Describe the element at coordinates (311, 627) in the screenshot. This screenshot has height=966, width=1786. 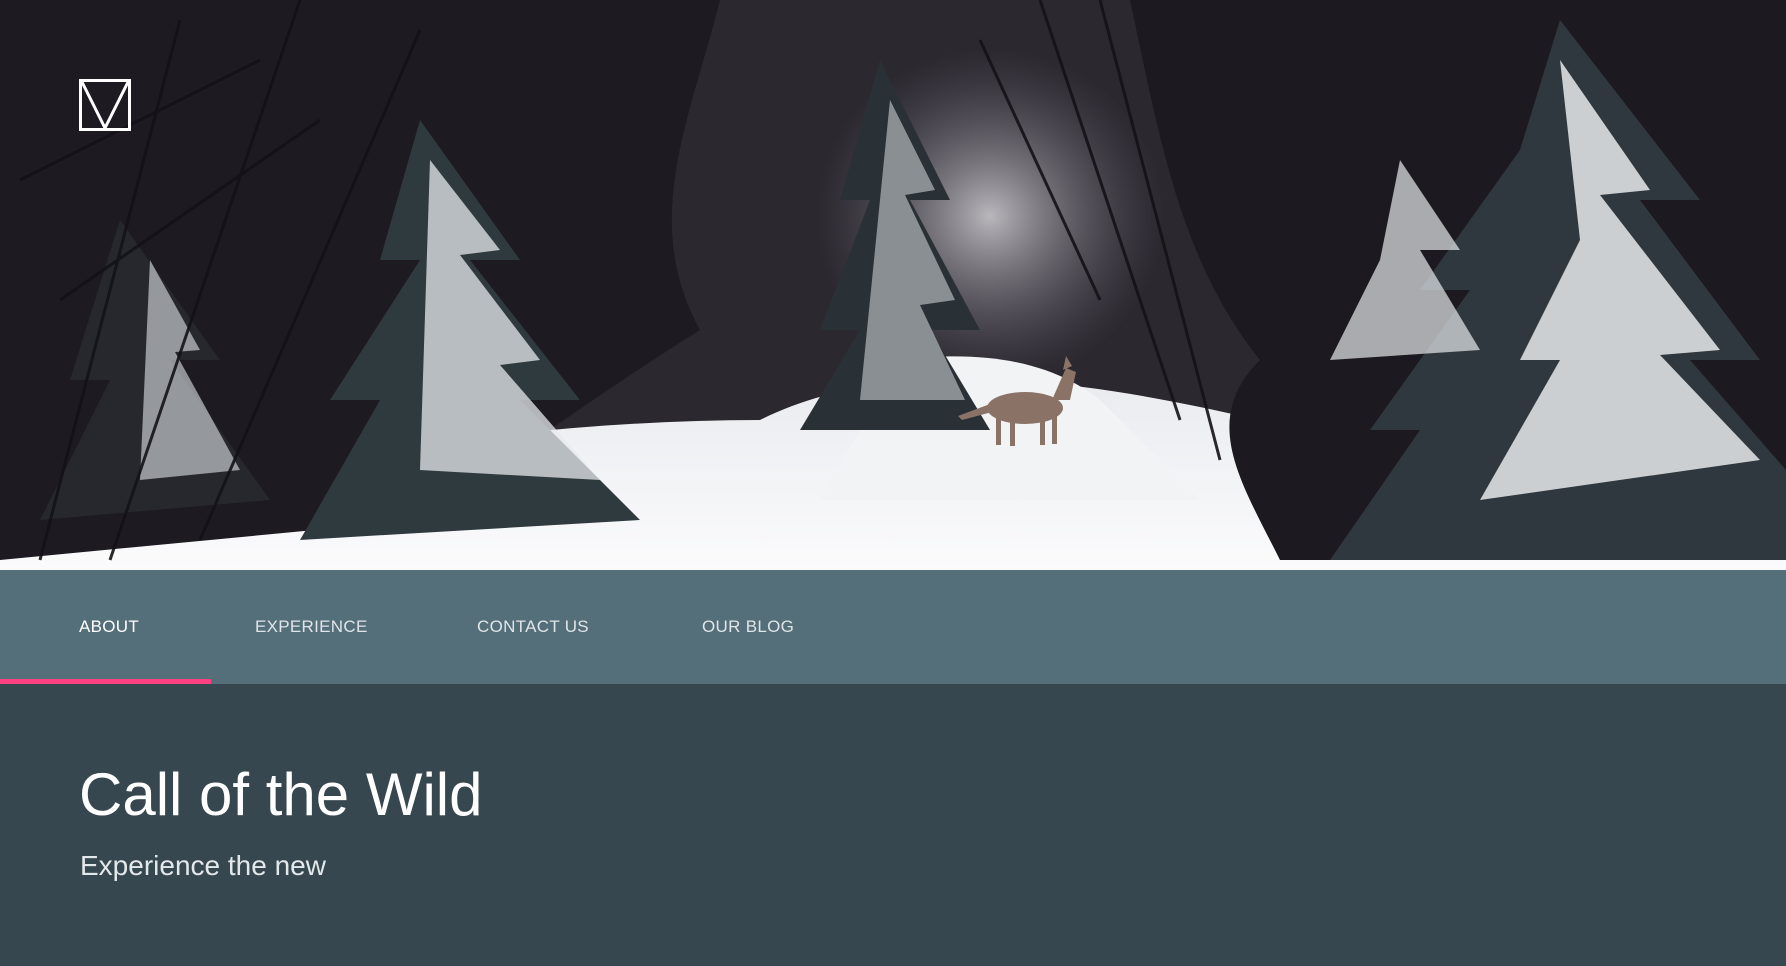
I see `tab-experience: EXPERIENCE` at that location.